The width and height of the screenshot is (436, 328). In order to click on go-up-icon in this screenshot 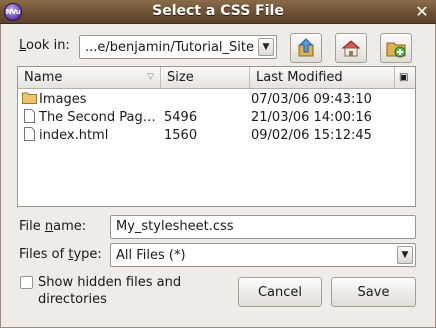, I will do `click(306, 47)`.